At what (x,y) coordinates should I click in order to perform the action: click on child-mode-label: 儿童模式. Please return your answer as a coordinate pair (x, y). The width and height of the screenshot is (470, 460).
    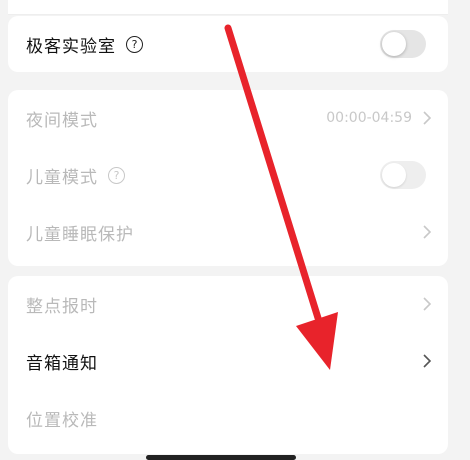
    Looking at the image, I should click on (62, 177).